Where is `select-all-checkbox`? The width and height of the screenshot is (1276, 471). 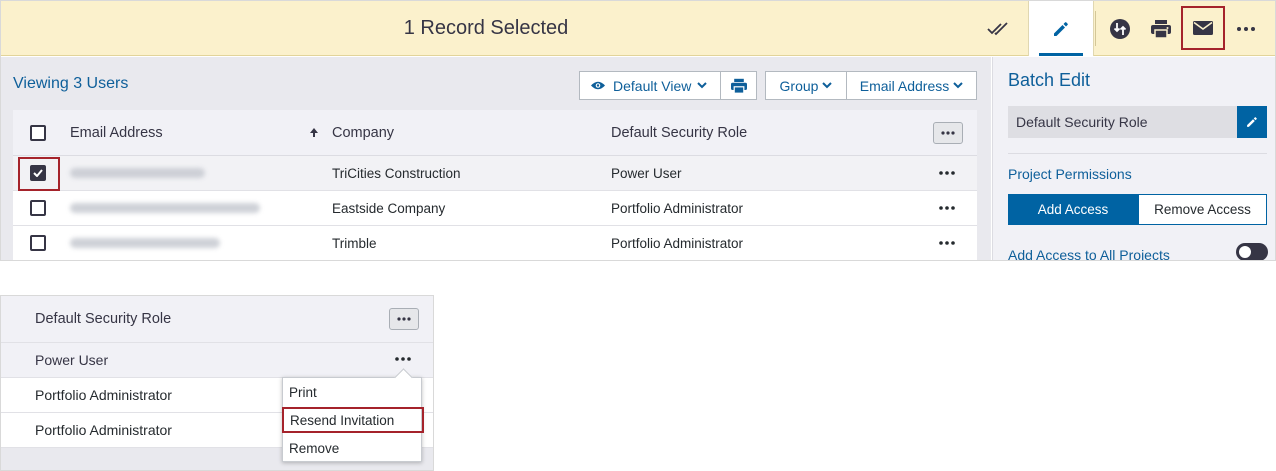 select-all-checkbox is located at coordinates (38, 132).